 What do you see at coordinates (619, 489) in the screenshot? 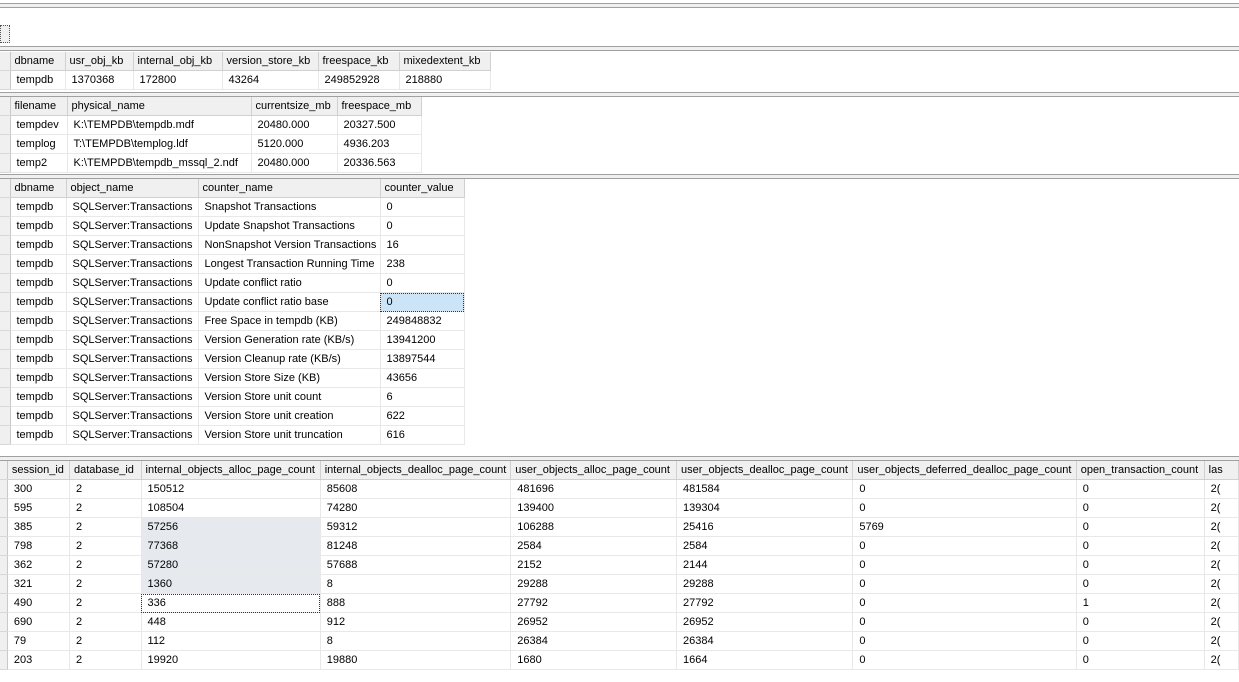
I see `table-row: 300 2 150512 85608 481696 481584 0 0 2(` at bounding box center [619, 489].